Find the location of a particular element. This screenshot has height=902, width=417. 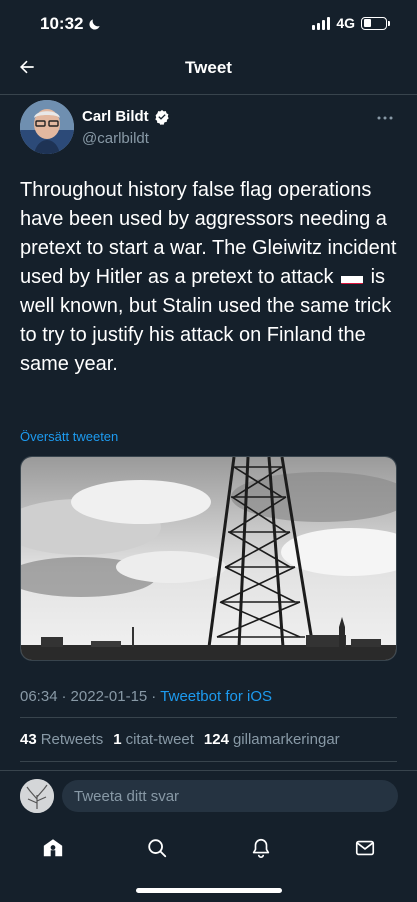

retweets-stat: 43 Retweets is located at coordinates (61, 739).